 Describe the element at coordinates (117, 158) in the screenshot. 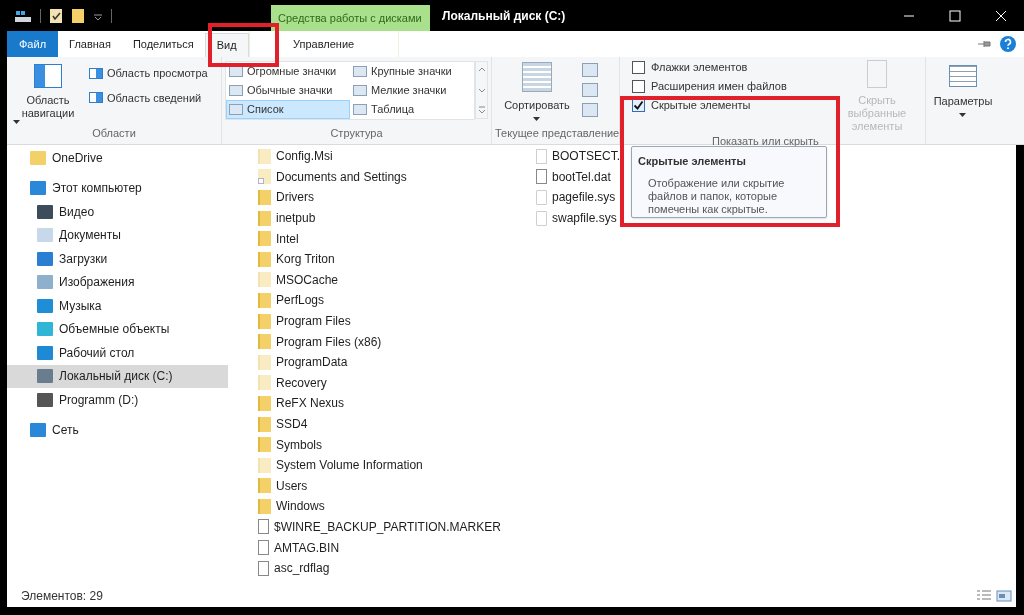

I see `sidebar-item: OneDrive` at that location.